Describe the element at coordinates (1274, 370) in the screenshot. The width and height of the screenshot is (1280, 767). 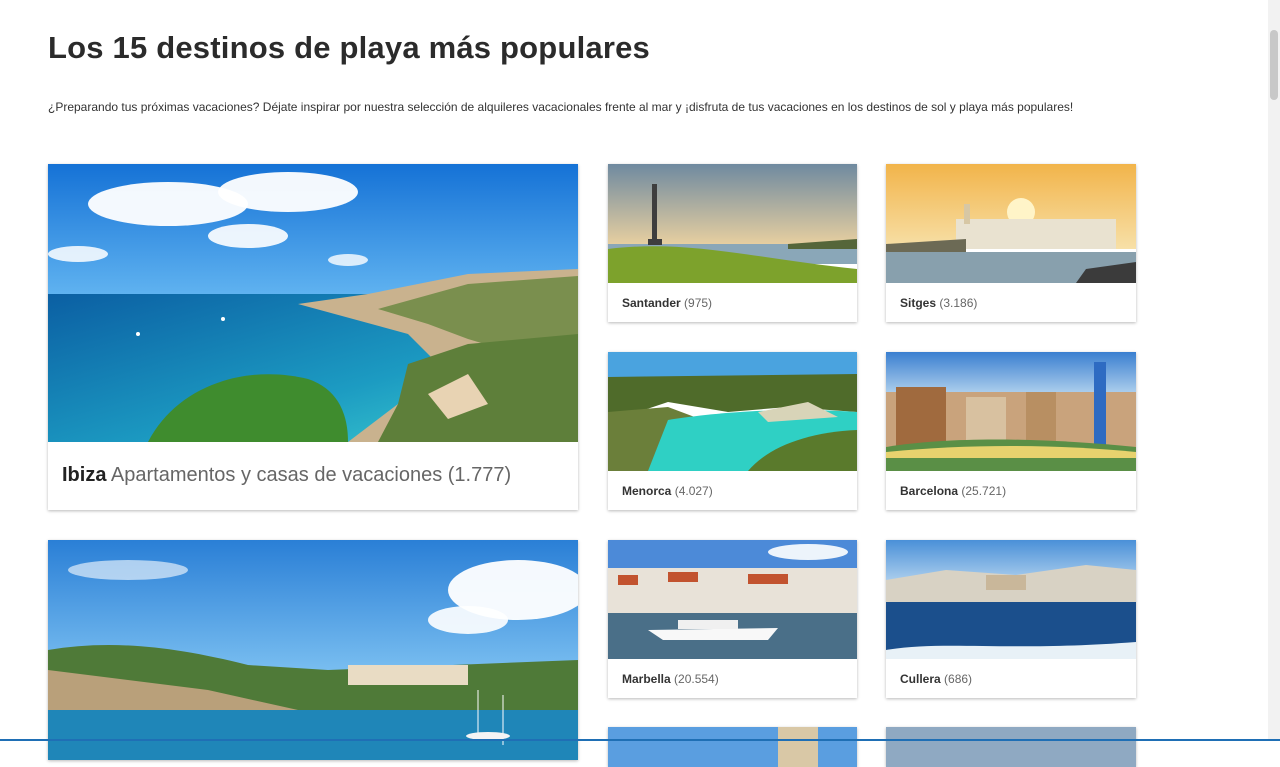
I see `page-scrollbar` at that location.